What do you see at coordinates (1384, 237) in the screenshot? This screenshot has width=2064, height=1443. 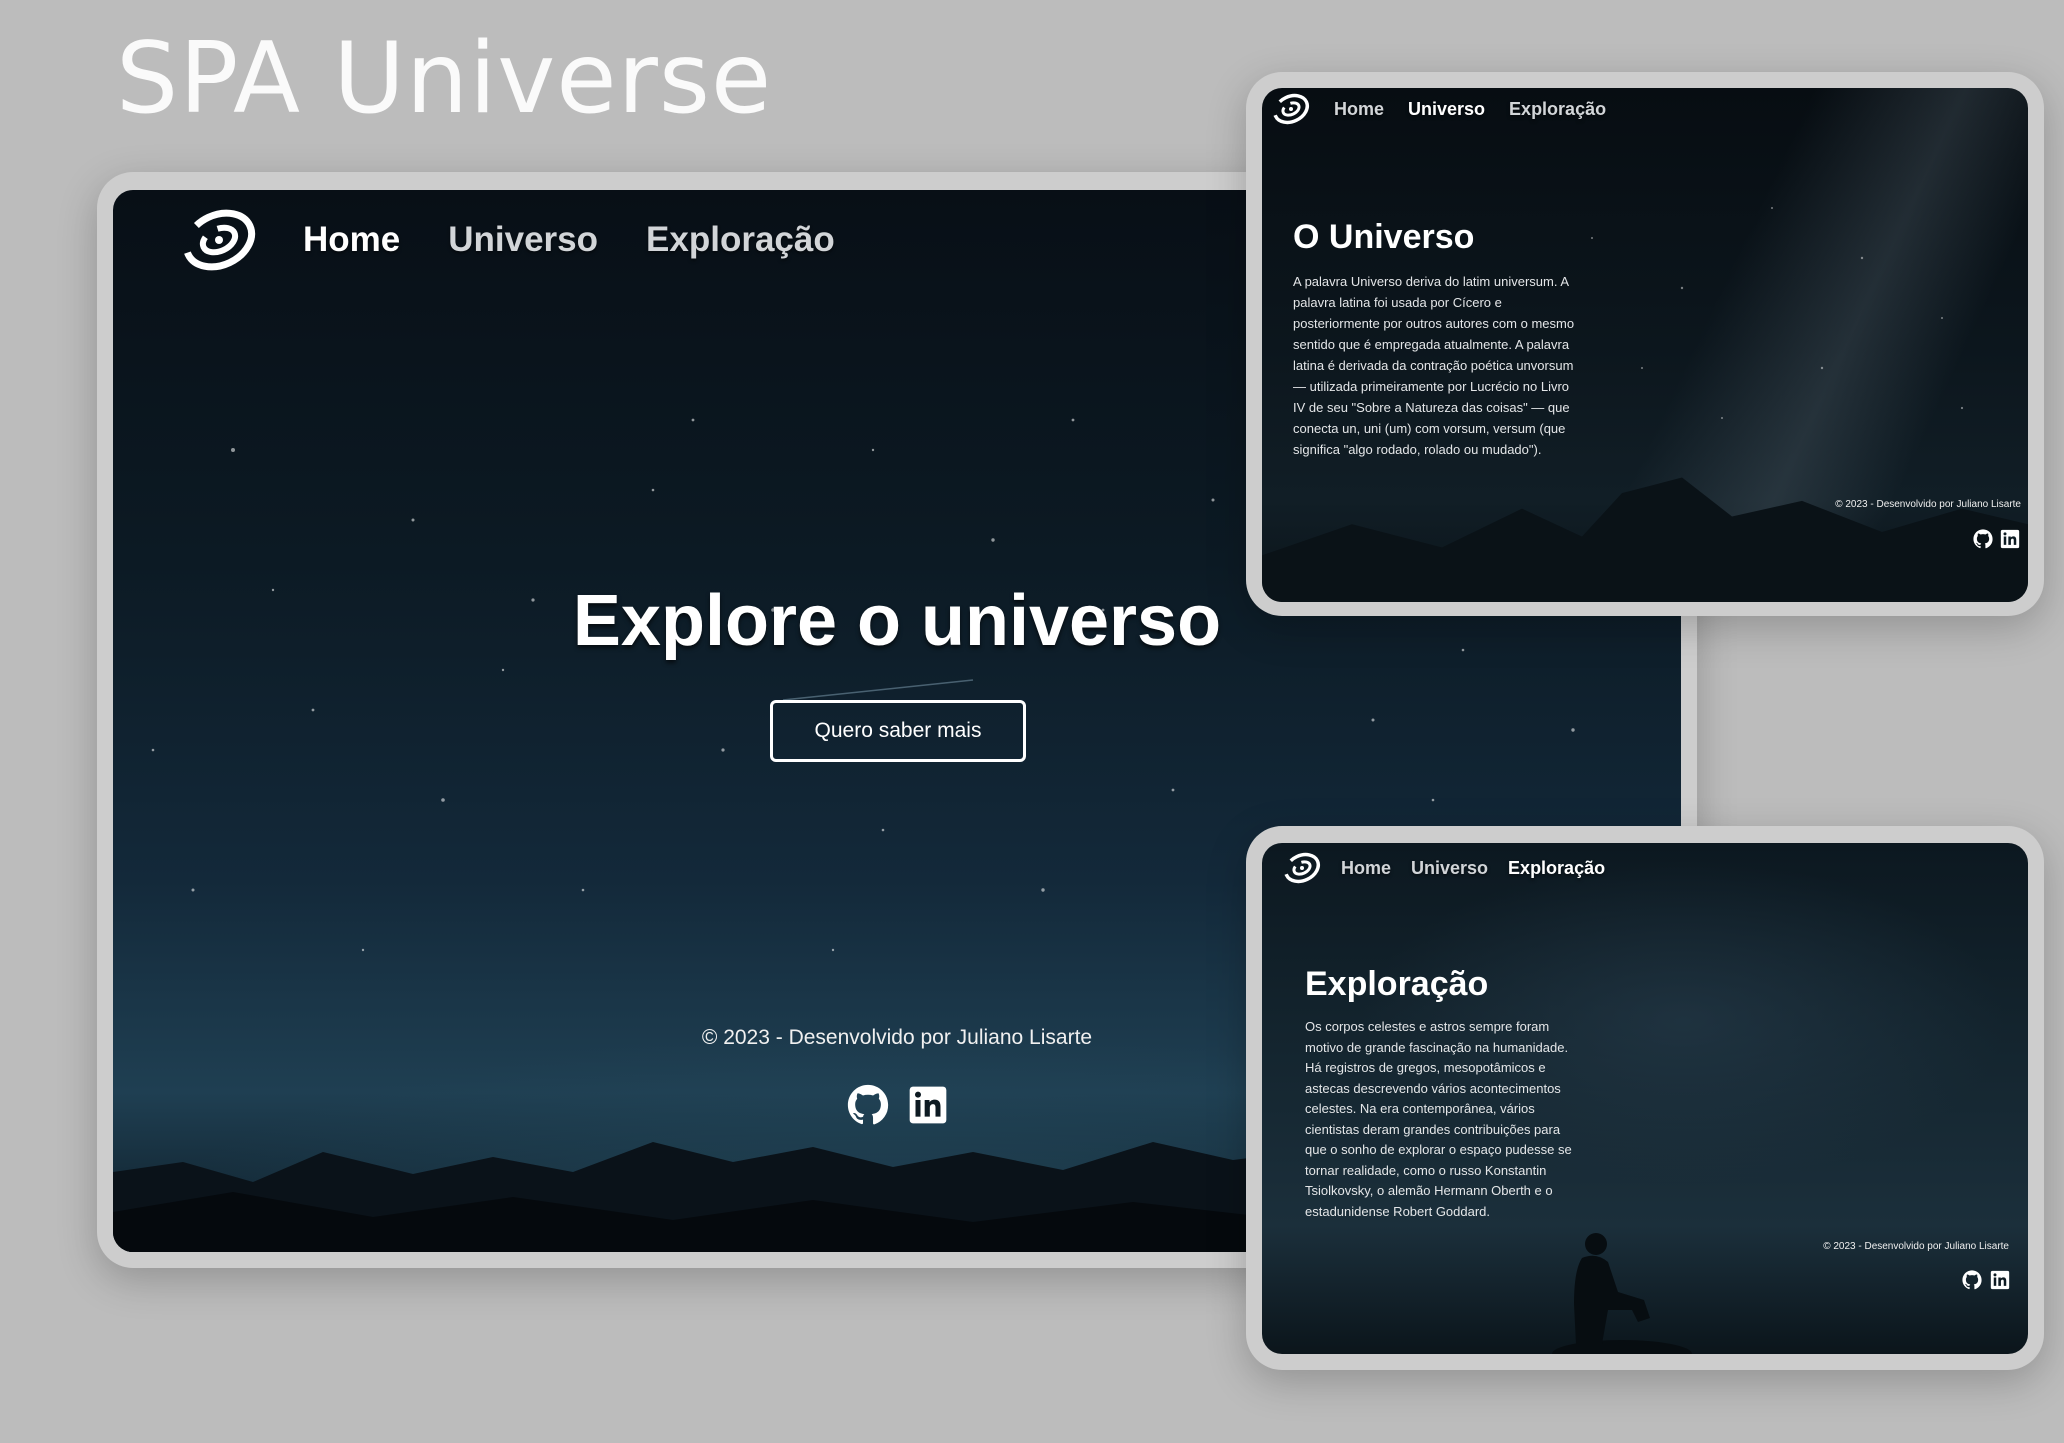 I see `page-title: O Universo` at bounding box center [1384, 237].